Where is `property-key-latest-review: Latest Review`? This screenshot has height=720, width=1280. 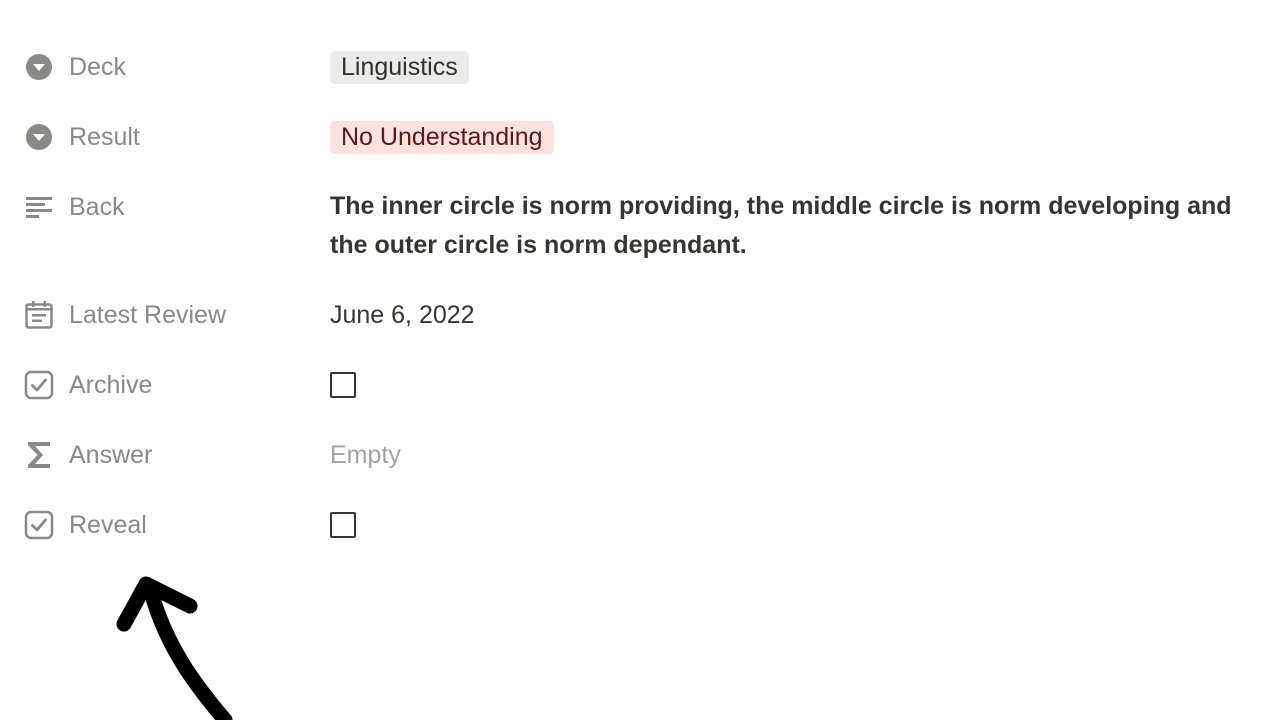
property-key-latest-review: Latest Review is located at coordinates (125, 315).